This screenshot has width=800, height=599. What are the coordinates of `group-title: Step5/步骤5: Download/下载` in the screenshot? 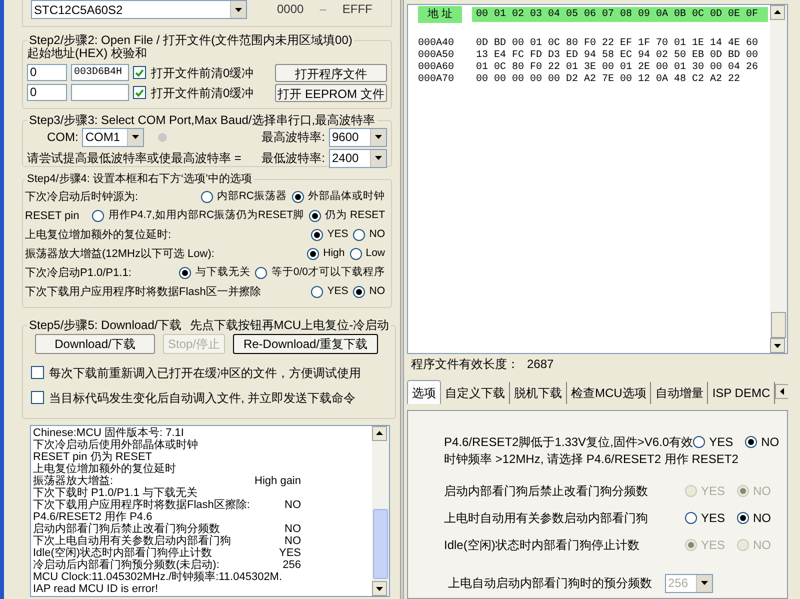 It's located at (105, 325).